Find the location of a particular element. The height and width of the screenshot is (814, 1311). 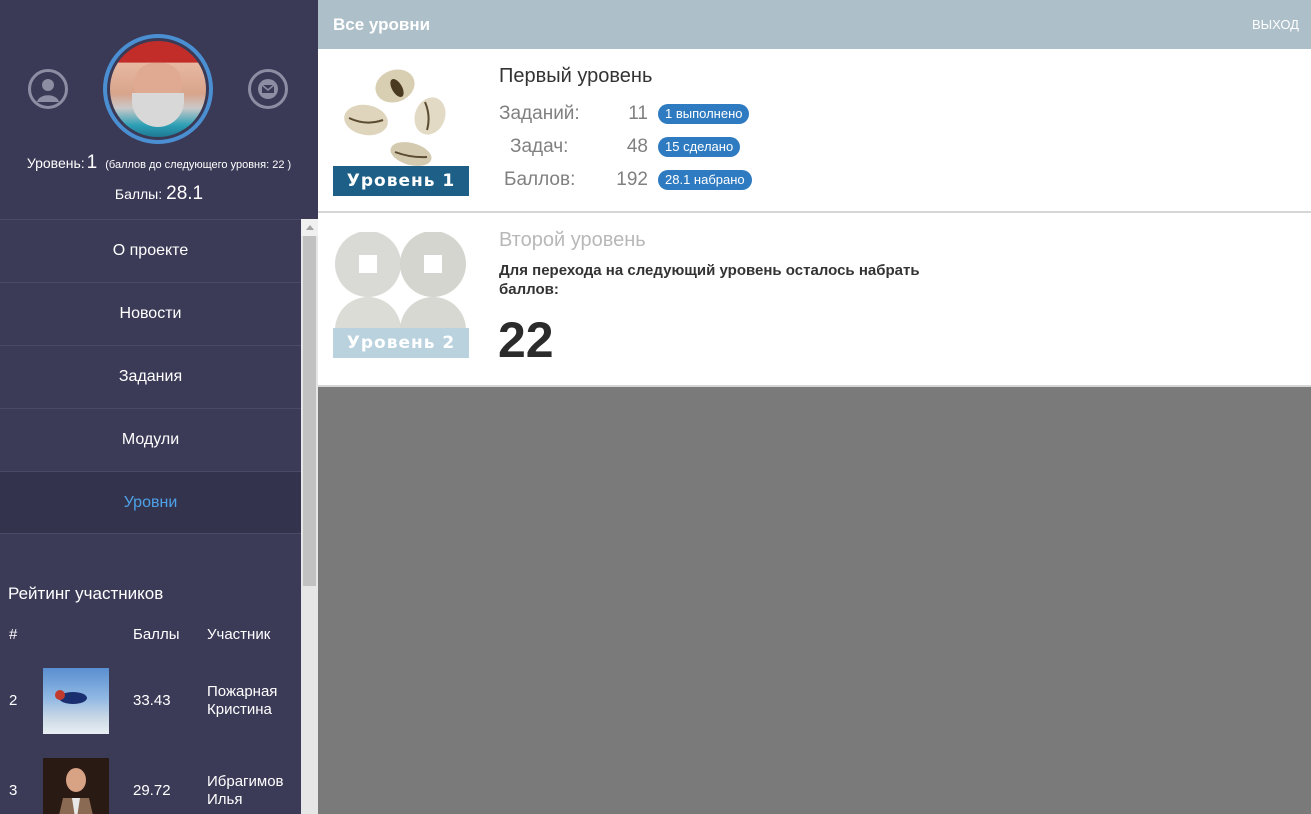

cowrie-shells-image is located at coordinates (395, 117).